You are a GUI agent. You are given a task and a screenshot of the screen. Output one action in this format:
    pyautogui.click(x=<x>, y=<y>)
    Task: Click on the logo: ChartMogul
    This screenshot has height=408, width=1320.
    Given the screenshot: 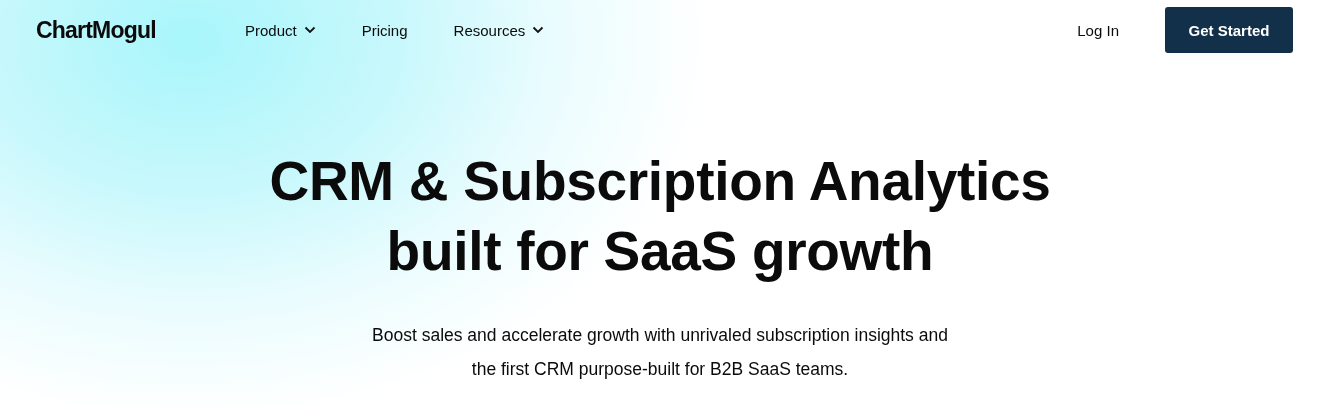 What is the action you would take?
    pyautogui.click(x=140, y=30)
    